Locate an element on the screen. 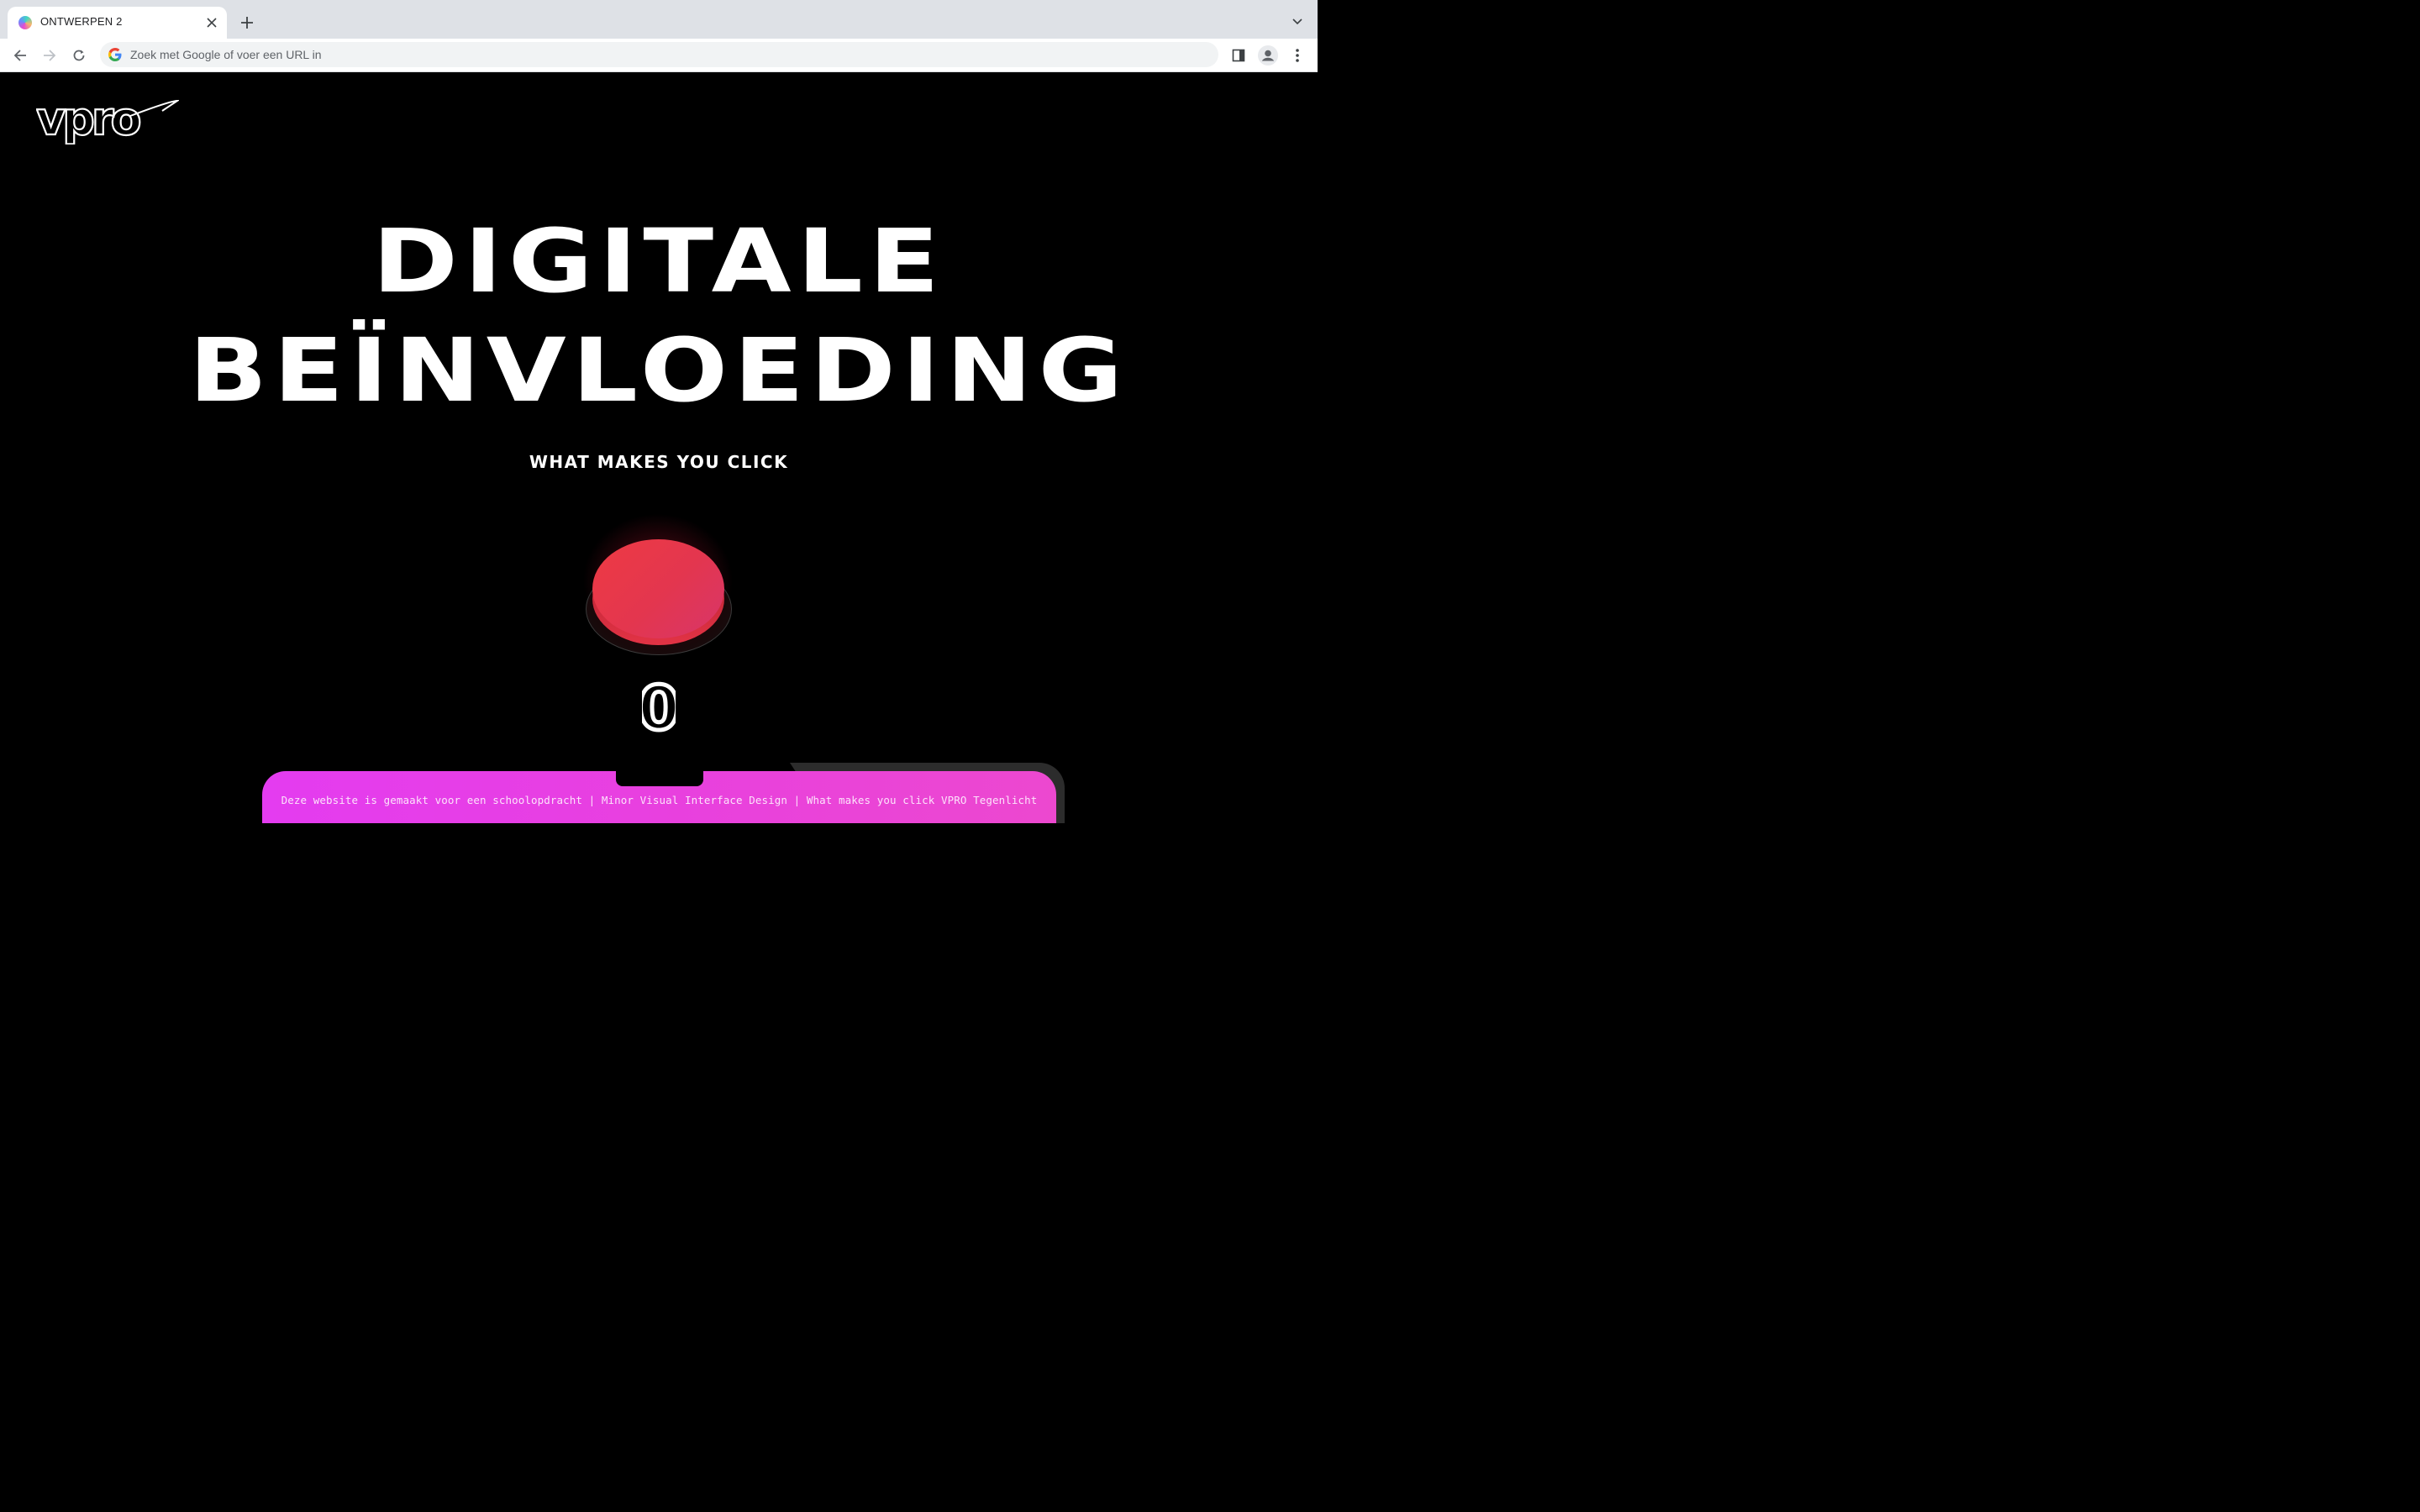  footer-notch is located at coordinates (659, 778).